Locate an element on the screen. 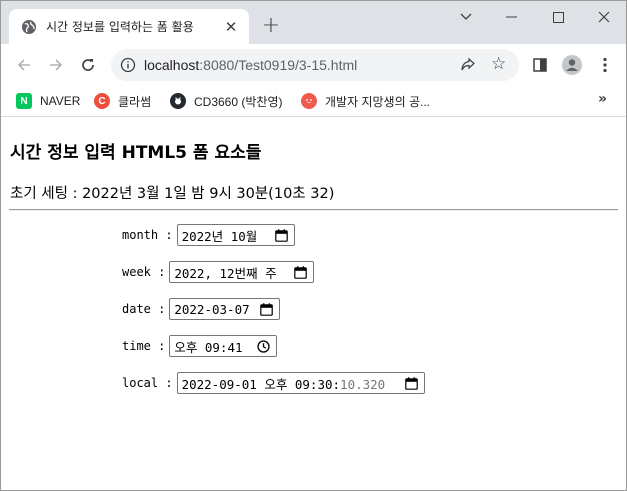 The image size is (627, 491). url-host: localhost is located at coordinates (172, 65).